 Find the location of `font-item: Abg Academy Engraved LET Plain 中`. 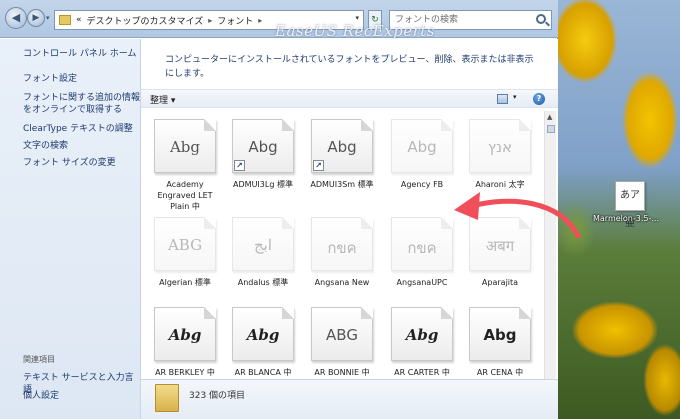

font-item: Abg Academy Engraved LET Plain 中 is located at coordinates (185, 165).